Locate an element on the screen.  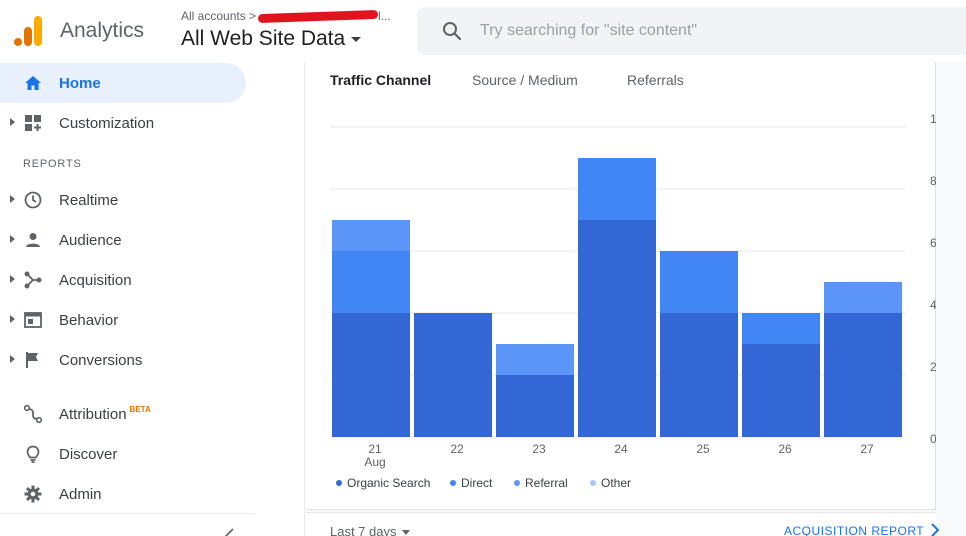
attribution-icon is located at coordinates (33, 414).